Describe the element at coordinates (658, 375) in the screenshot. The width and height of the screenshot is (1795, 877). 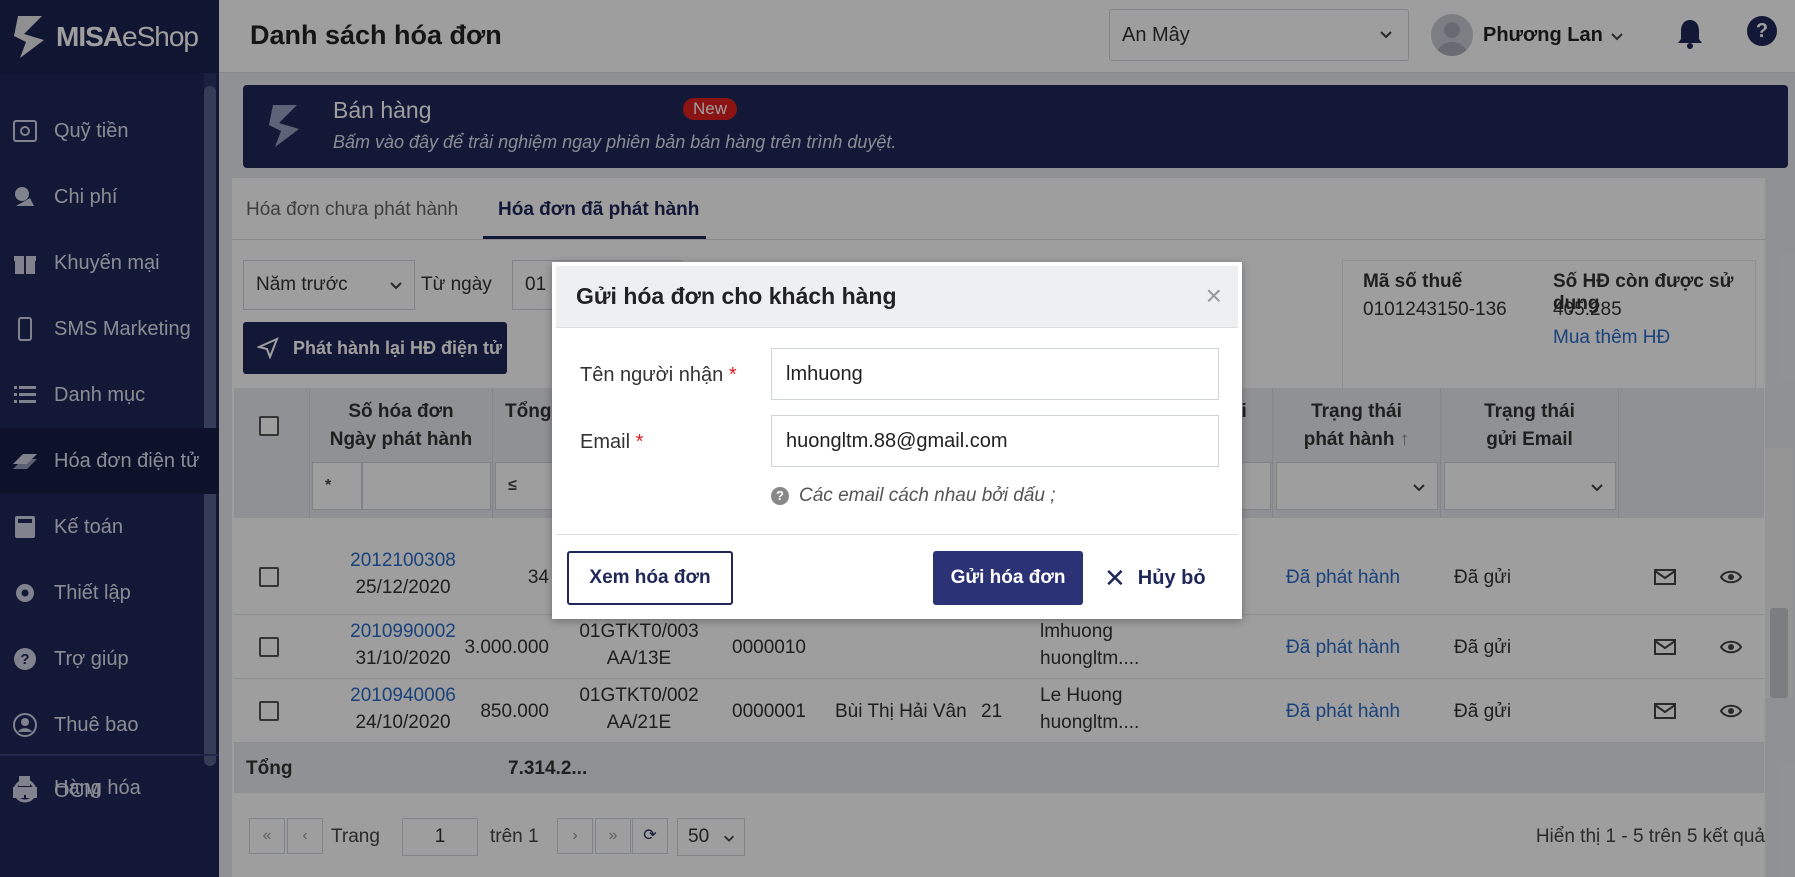
I see `recipient-label: Tên người nhận *` at that location.